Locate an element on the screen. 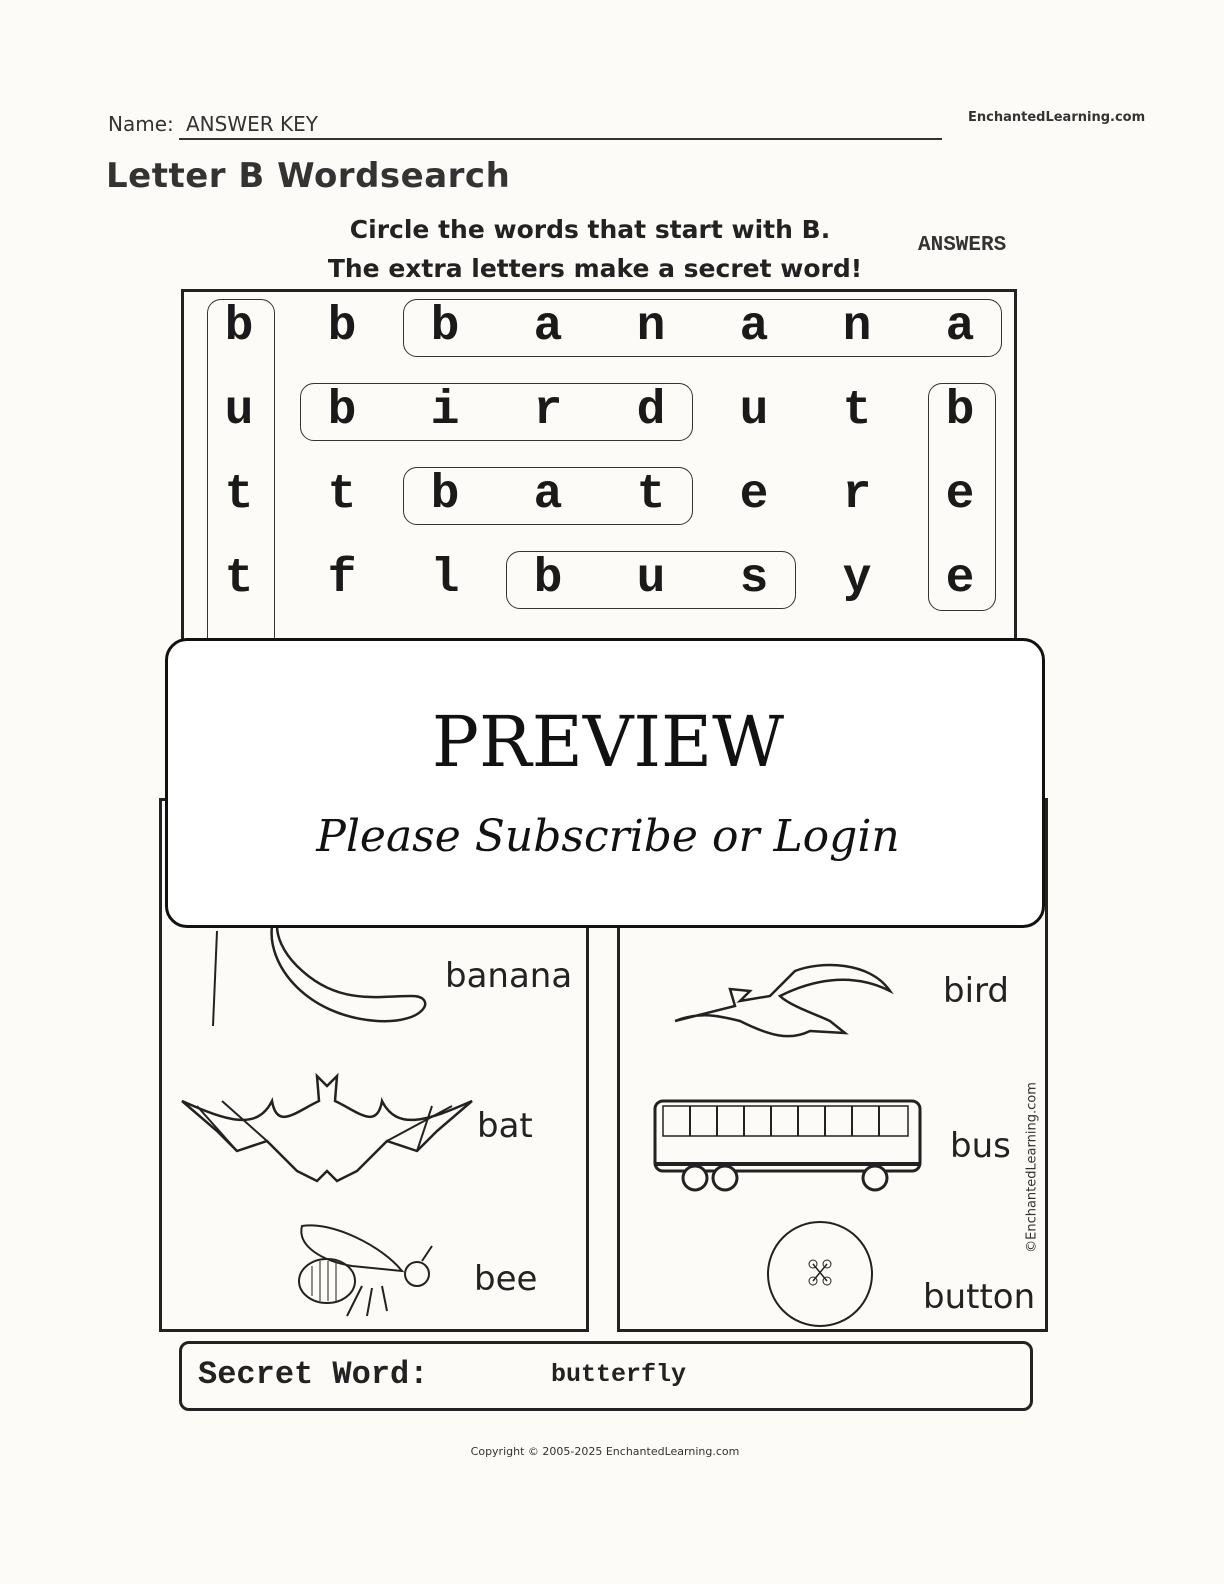  secret-word-label: Secret Word: is located at coordinates (313, 1374).